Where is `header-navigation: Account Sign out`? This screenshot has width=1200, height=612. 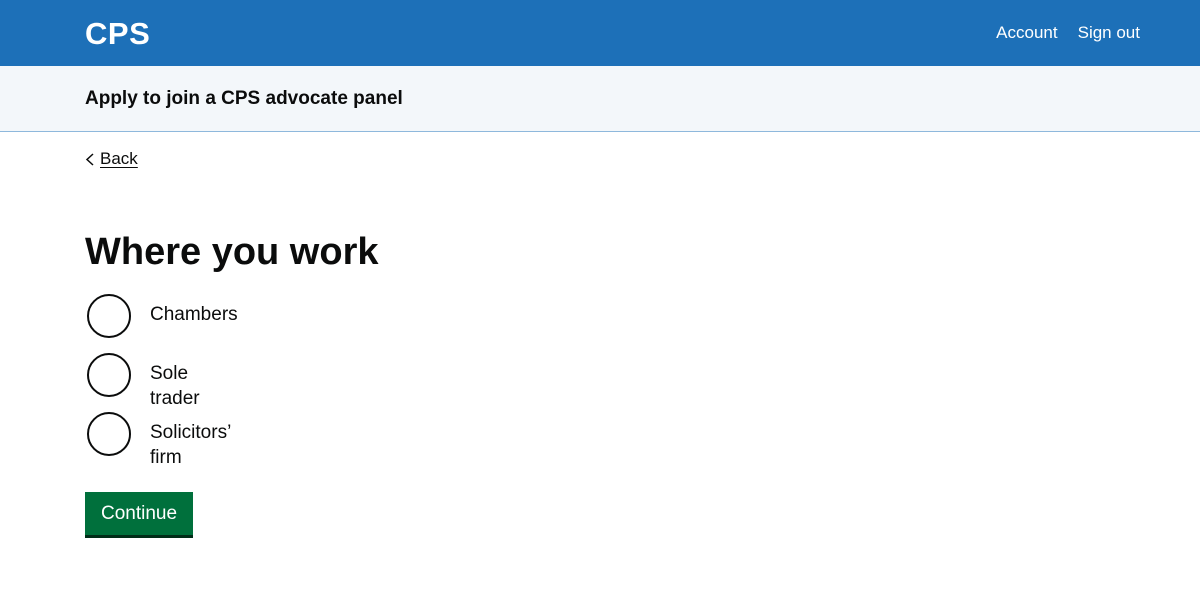 header-navigation: Account Sign out is located at coordinates (1068, 33).